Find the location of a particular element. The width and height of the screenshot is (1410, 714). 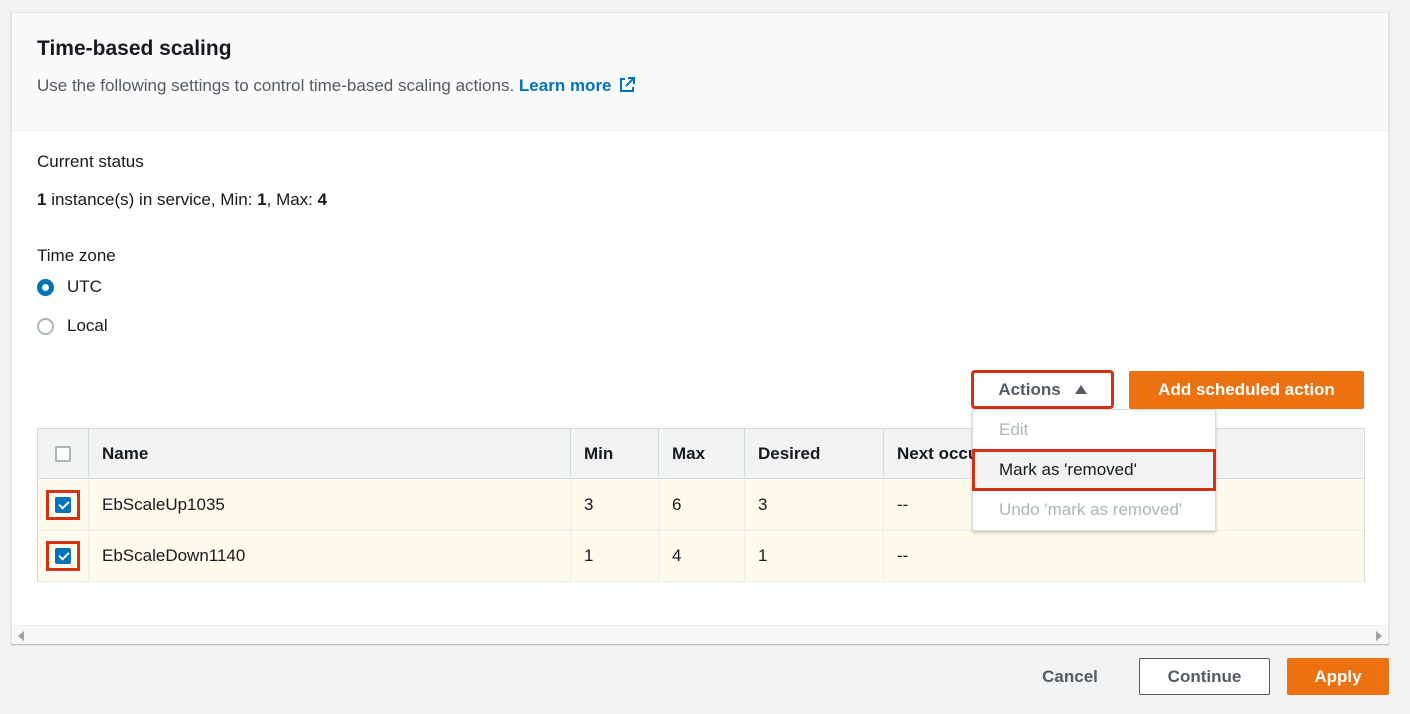

radio-utc-indicator is located at coordinates (45, 287).